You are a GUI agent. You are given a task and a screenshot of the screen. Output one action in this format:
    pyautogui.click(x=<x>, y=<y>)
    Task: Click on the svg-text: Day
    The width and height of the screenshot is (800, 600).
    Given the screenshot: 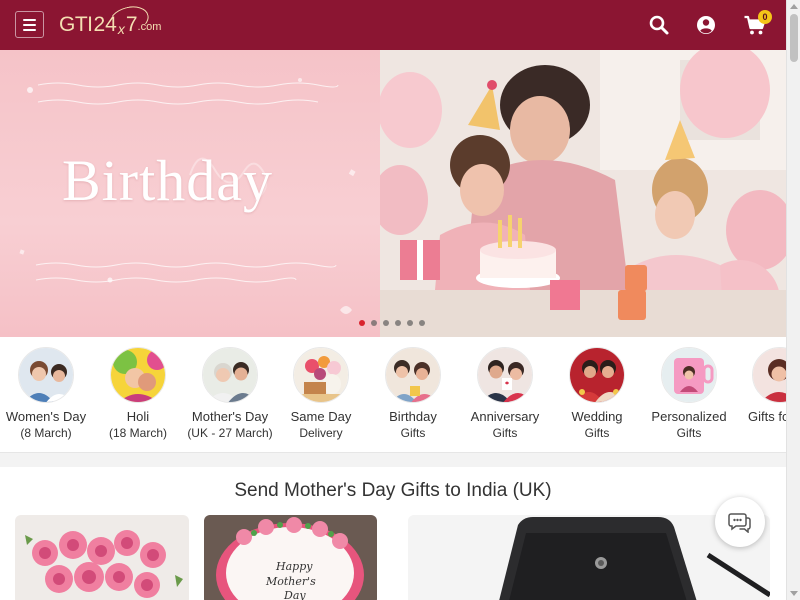 What is the action you would take?
    pyautogui.click(x=294, y=594)
    